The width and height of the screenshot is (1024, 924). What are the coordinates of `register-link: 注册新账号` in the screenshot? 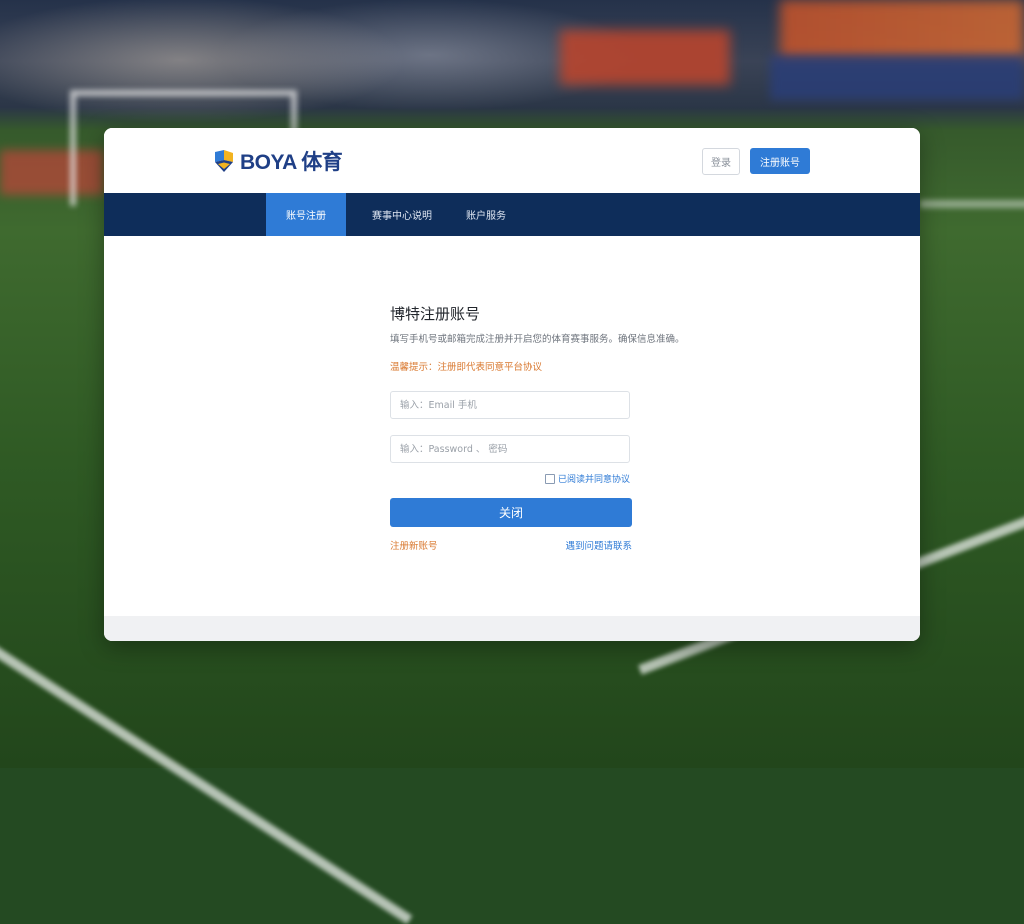 It's located at (414, 545).